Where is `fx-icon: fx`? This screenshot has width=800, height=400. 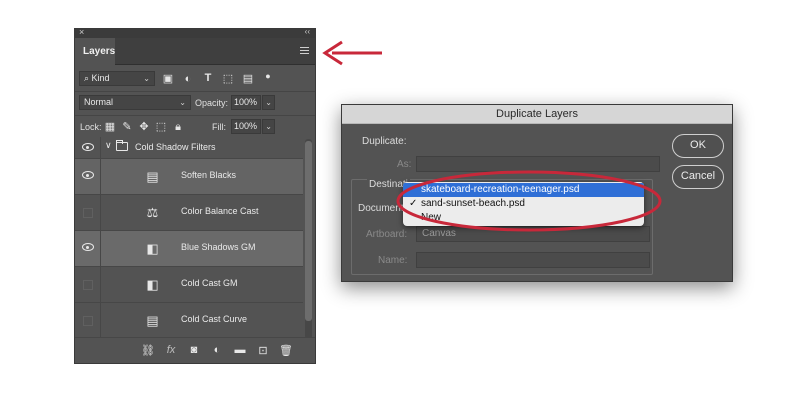
fx-icon: fx is located at coordinates (171, 350).